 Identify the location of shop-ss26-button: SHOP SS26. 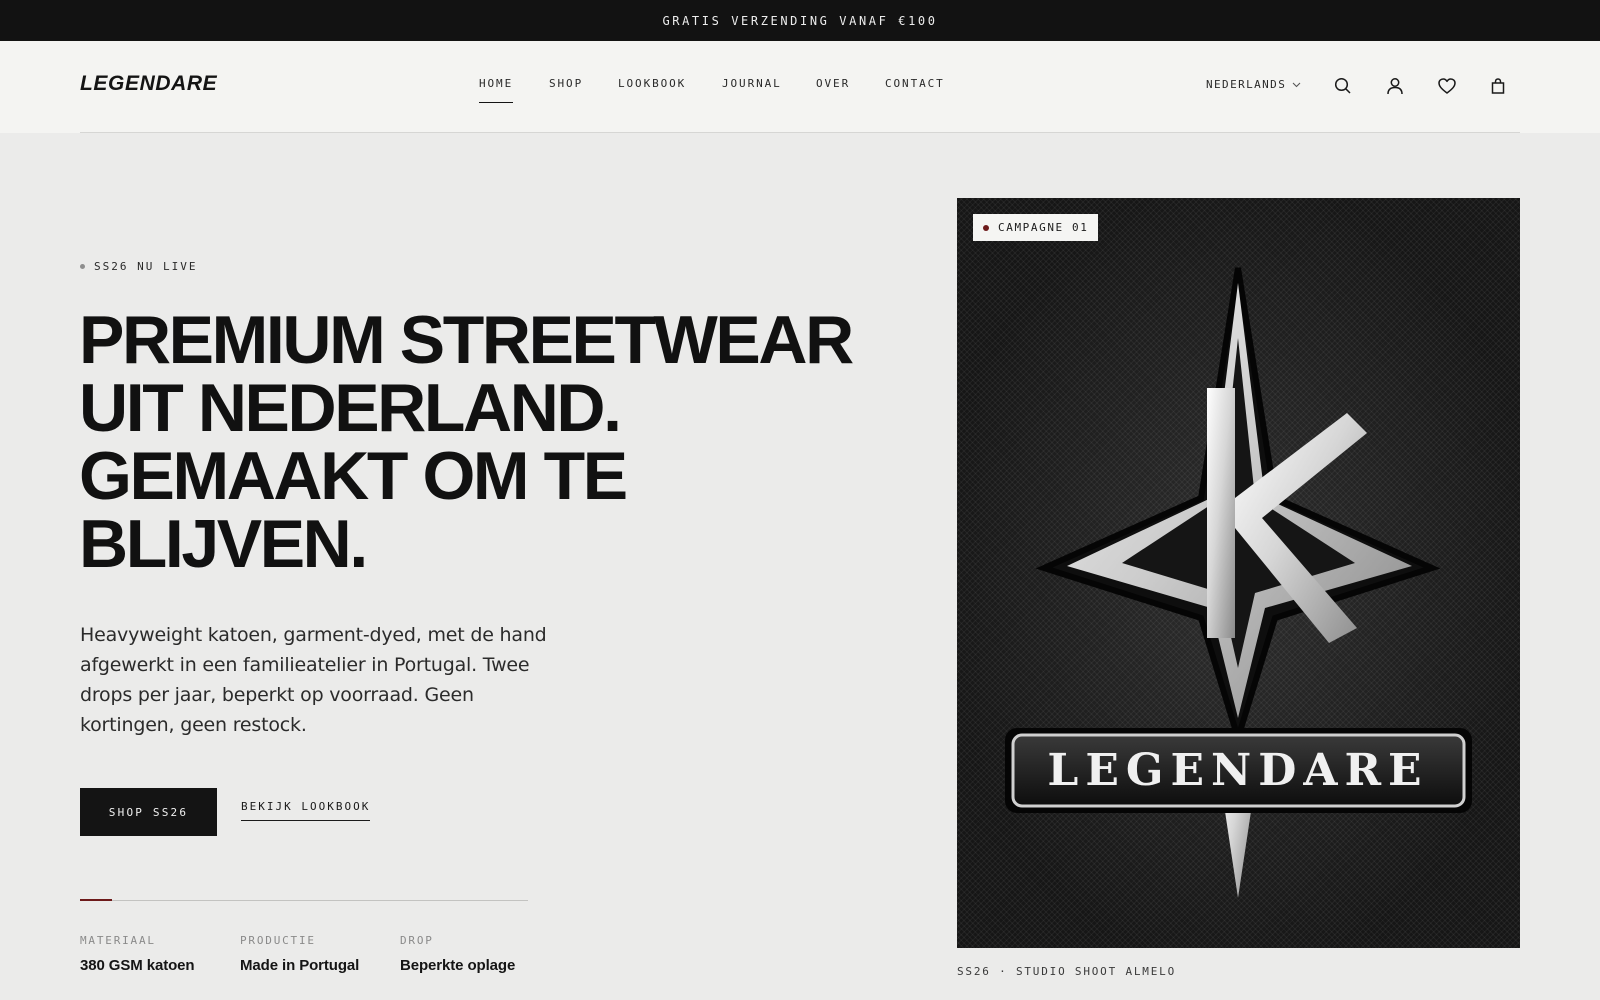
(148, 812).